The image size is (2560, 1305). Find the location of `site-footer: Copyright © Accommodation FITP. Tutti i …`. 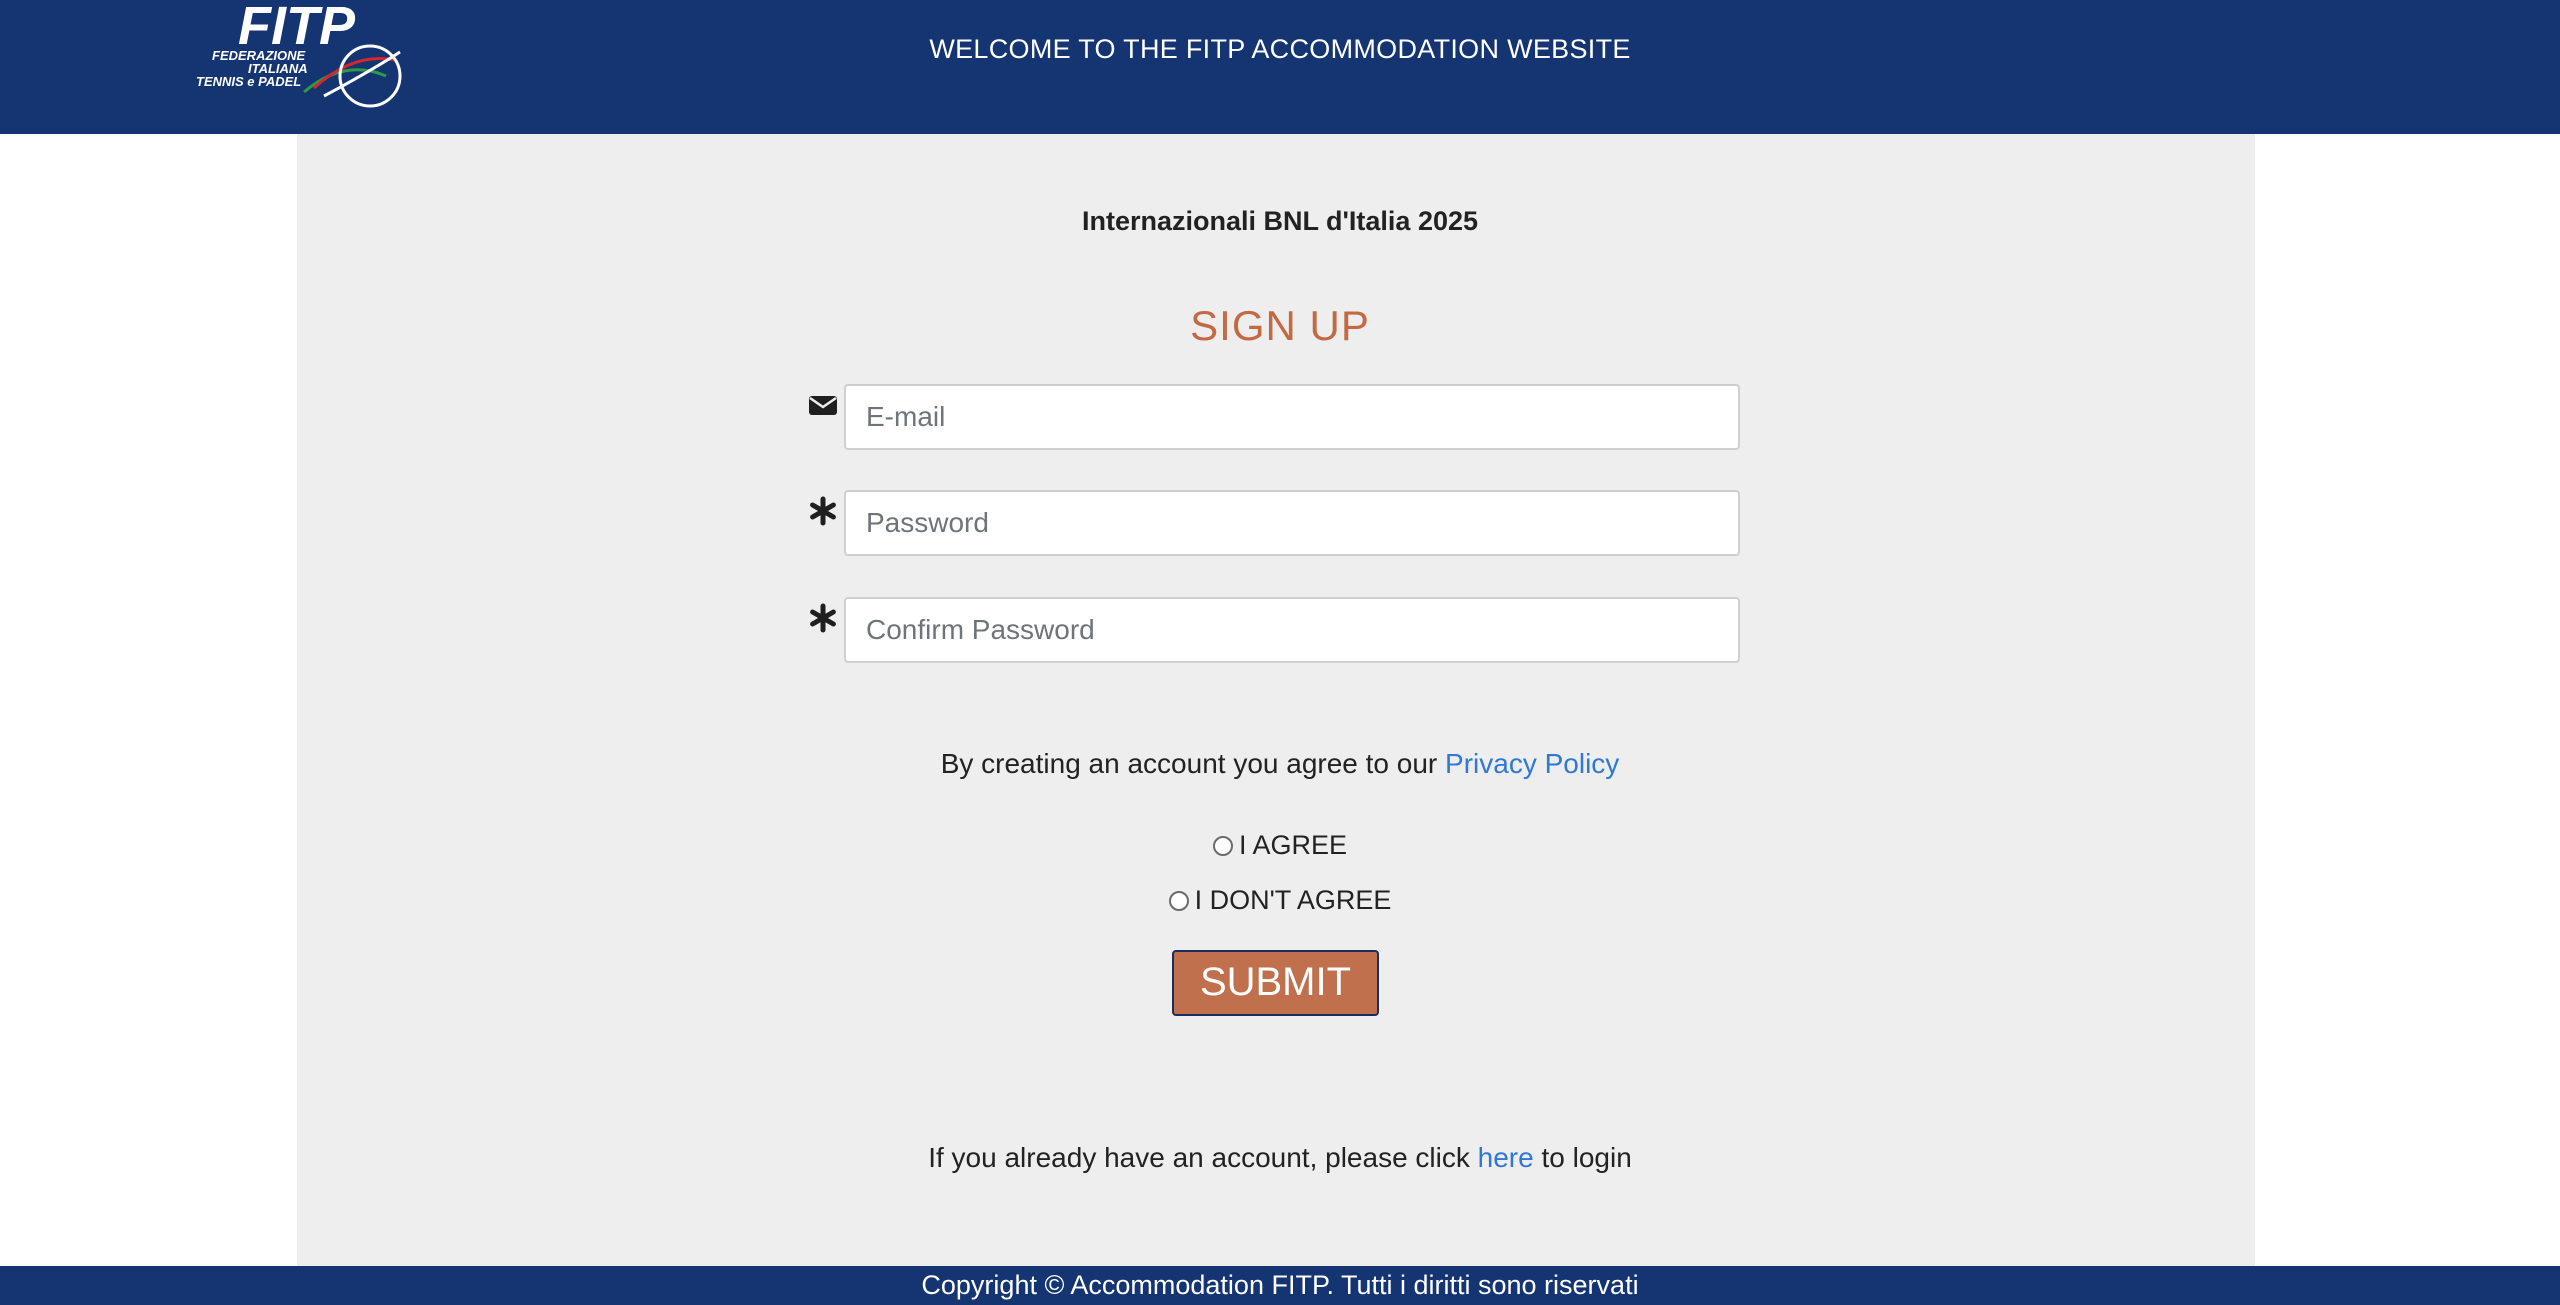

site-footer: Copyright © Accommodation FITP. Tutti i … is located at coordinates (1280, 1285).